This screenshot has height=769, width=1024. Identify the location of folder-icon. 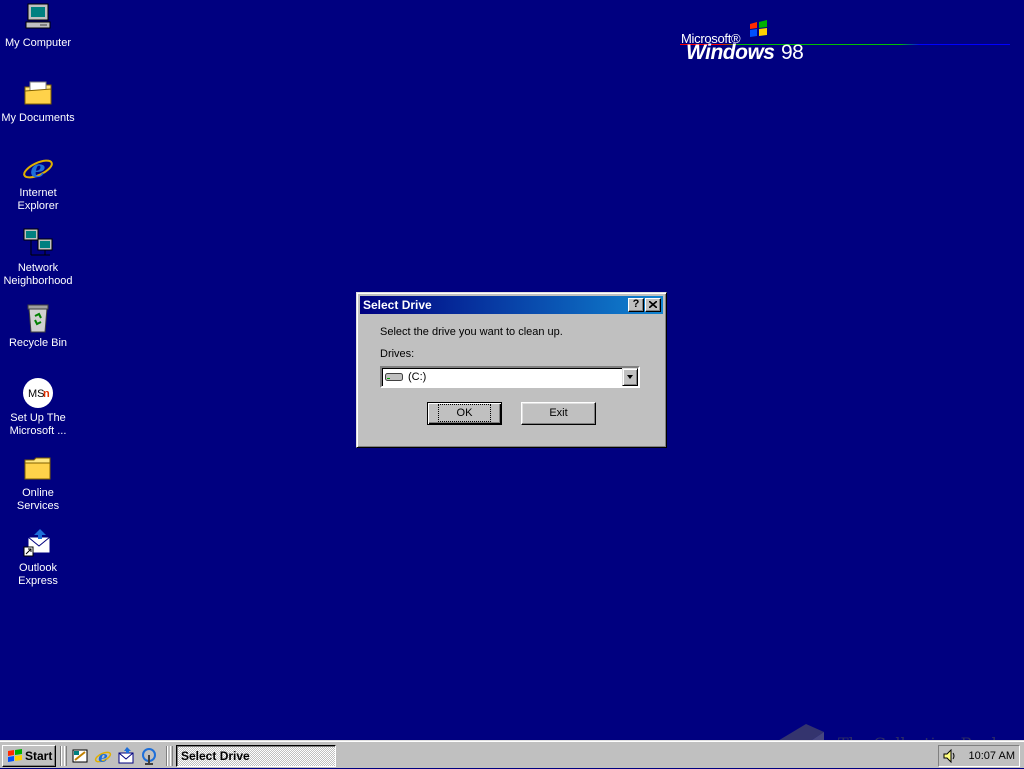
(37, 468).